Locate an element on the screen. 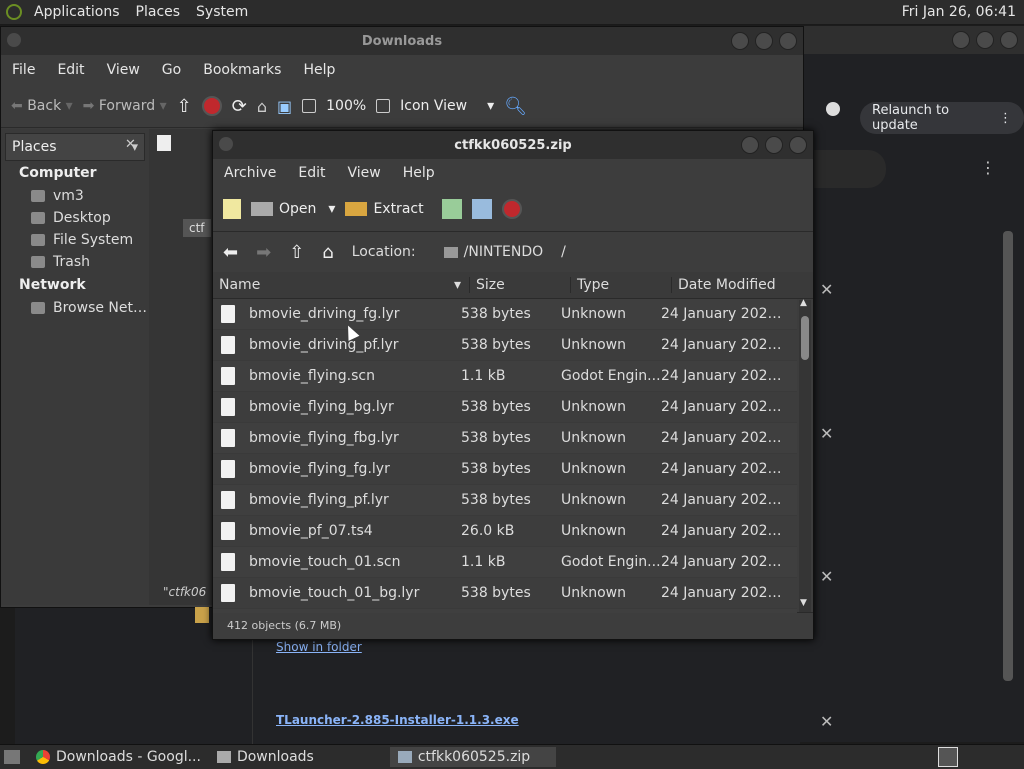 The height and width of the screenshot is (769, 1024). zoom-out-button is located at coordinates (309, 106).